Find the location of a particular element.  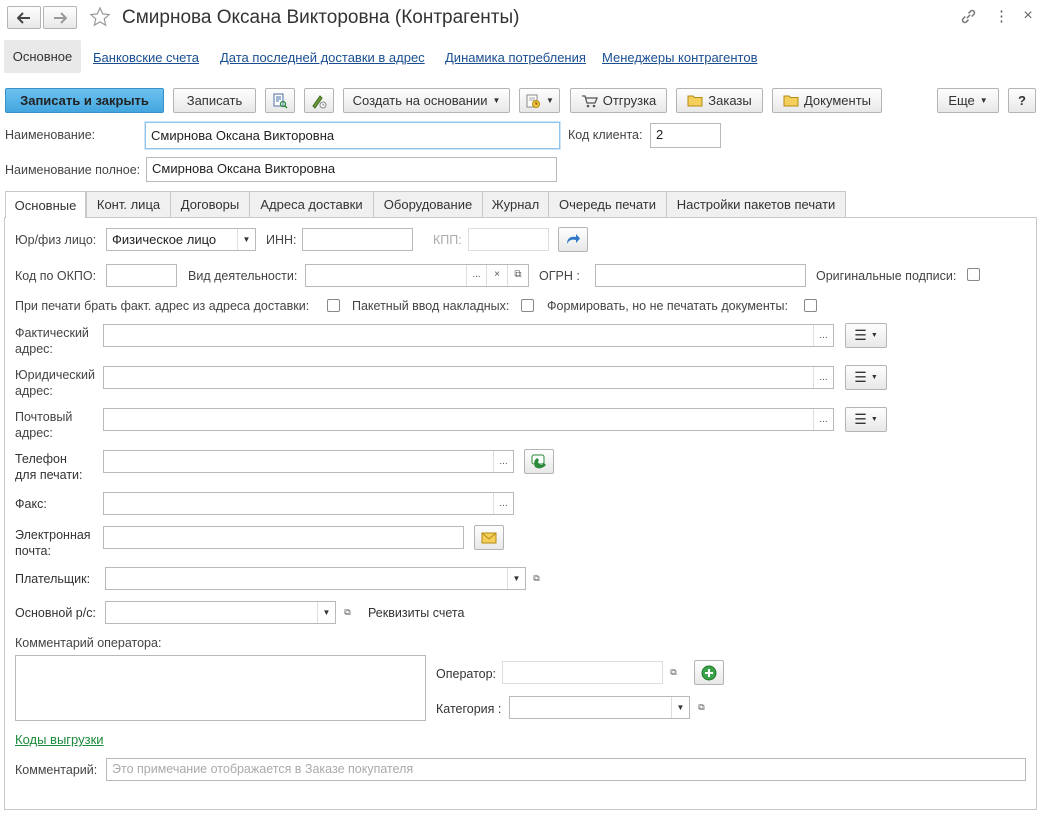

form-no-print-checkbox is located at coordinates (810, 305).